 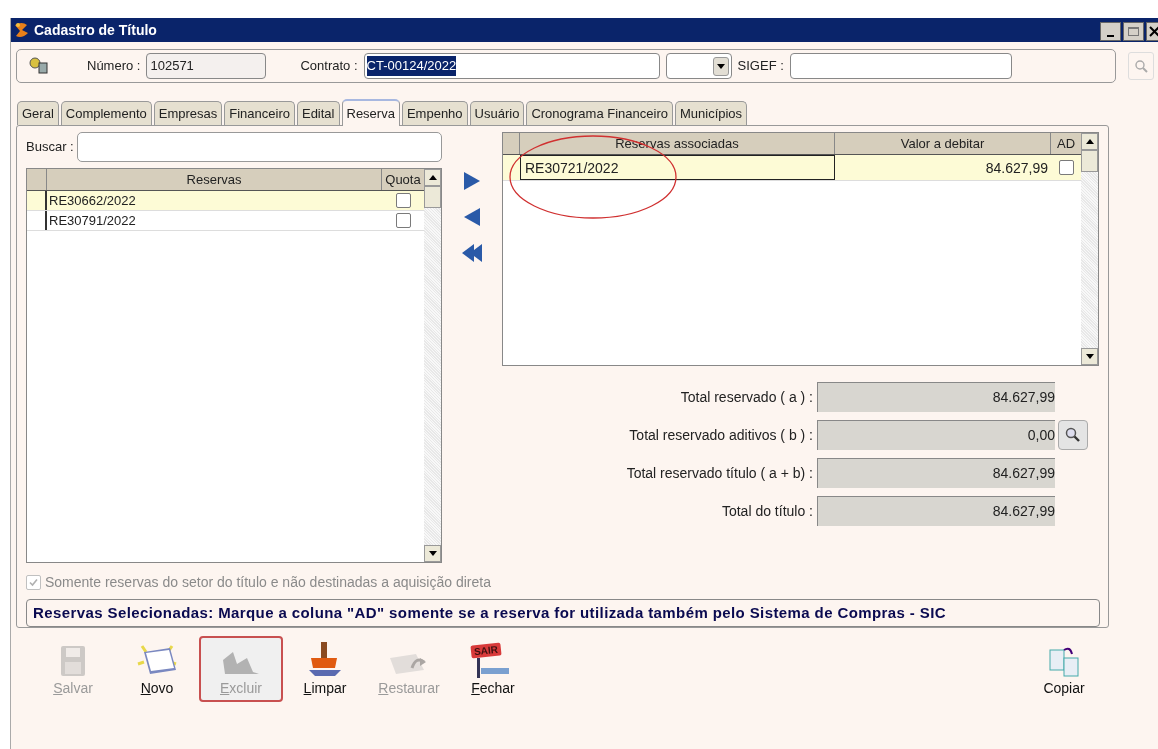 What do you see at coordinates (698, 66) in the screenshot?
I see `dropdown` at bounding box center [698, 66].